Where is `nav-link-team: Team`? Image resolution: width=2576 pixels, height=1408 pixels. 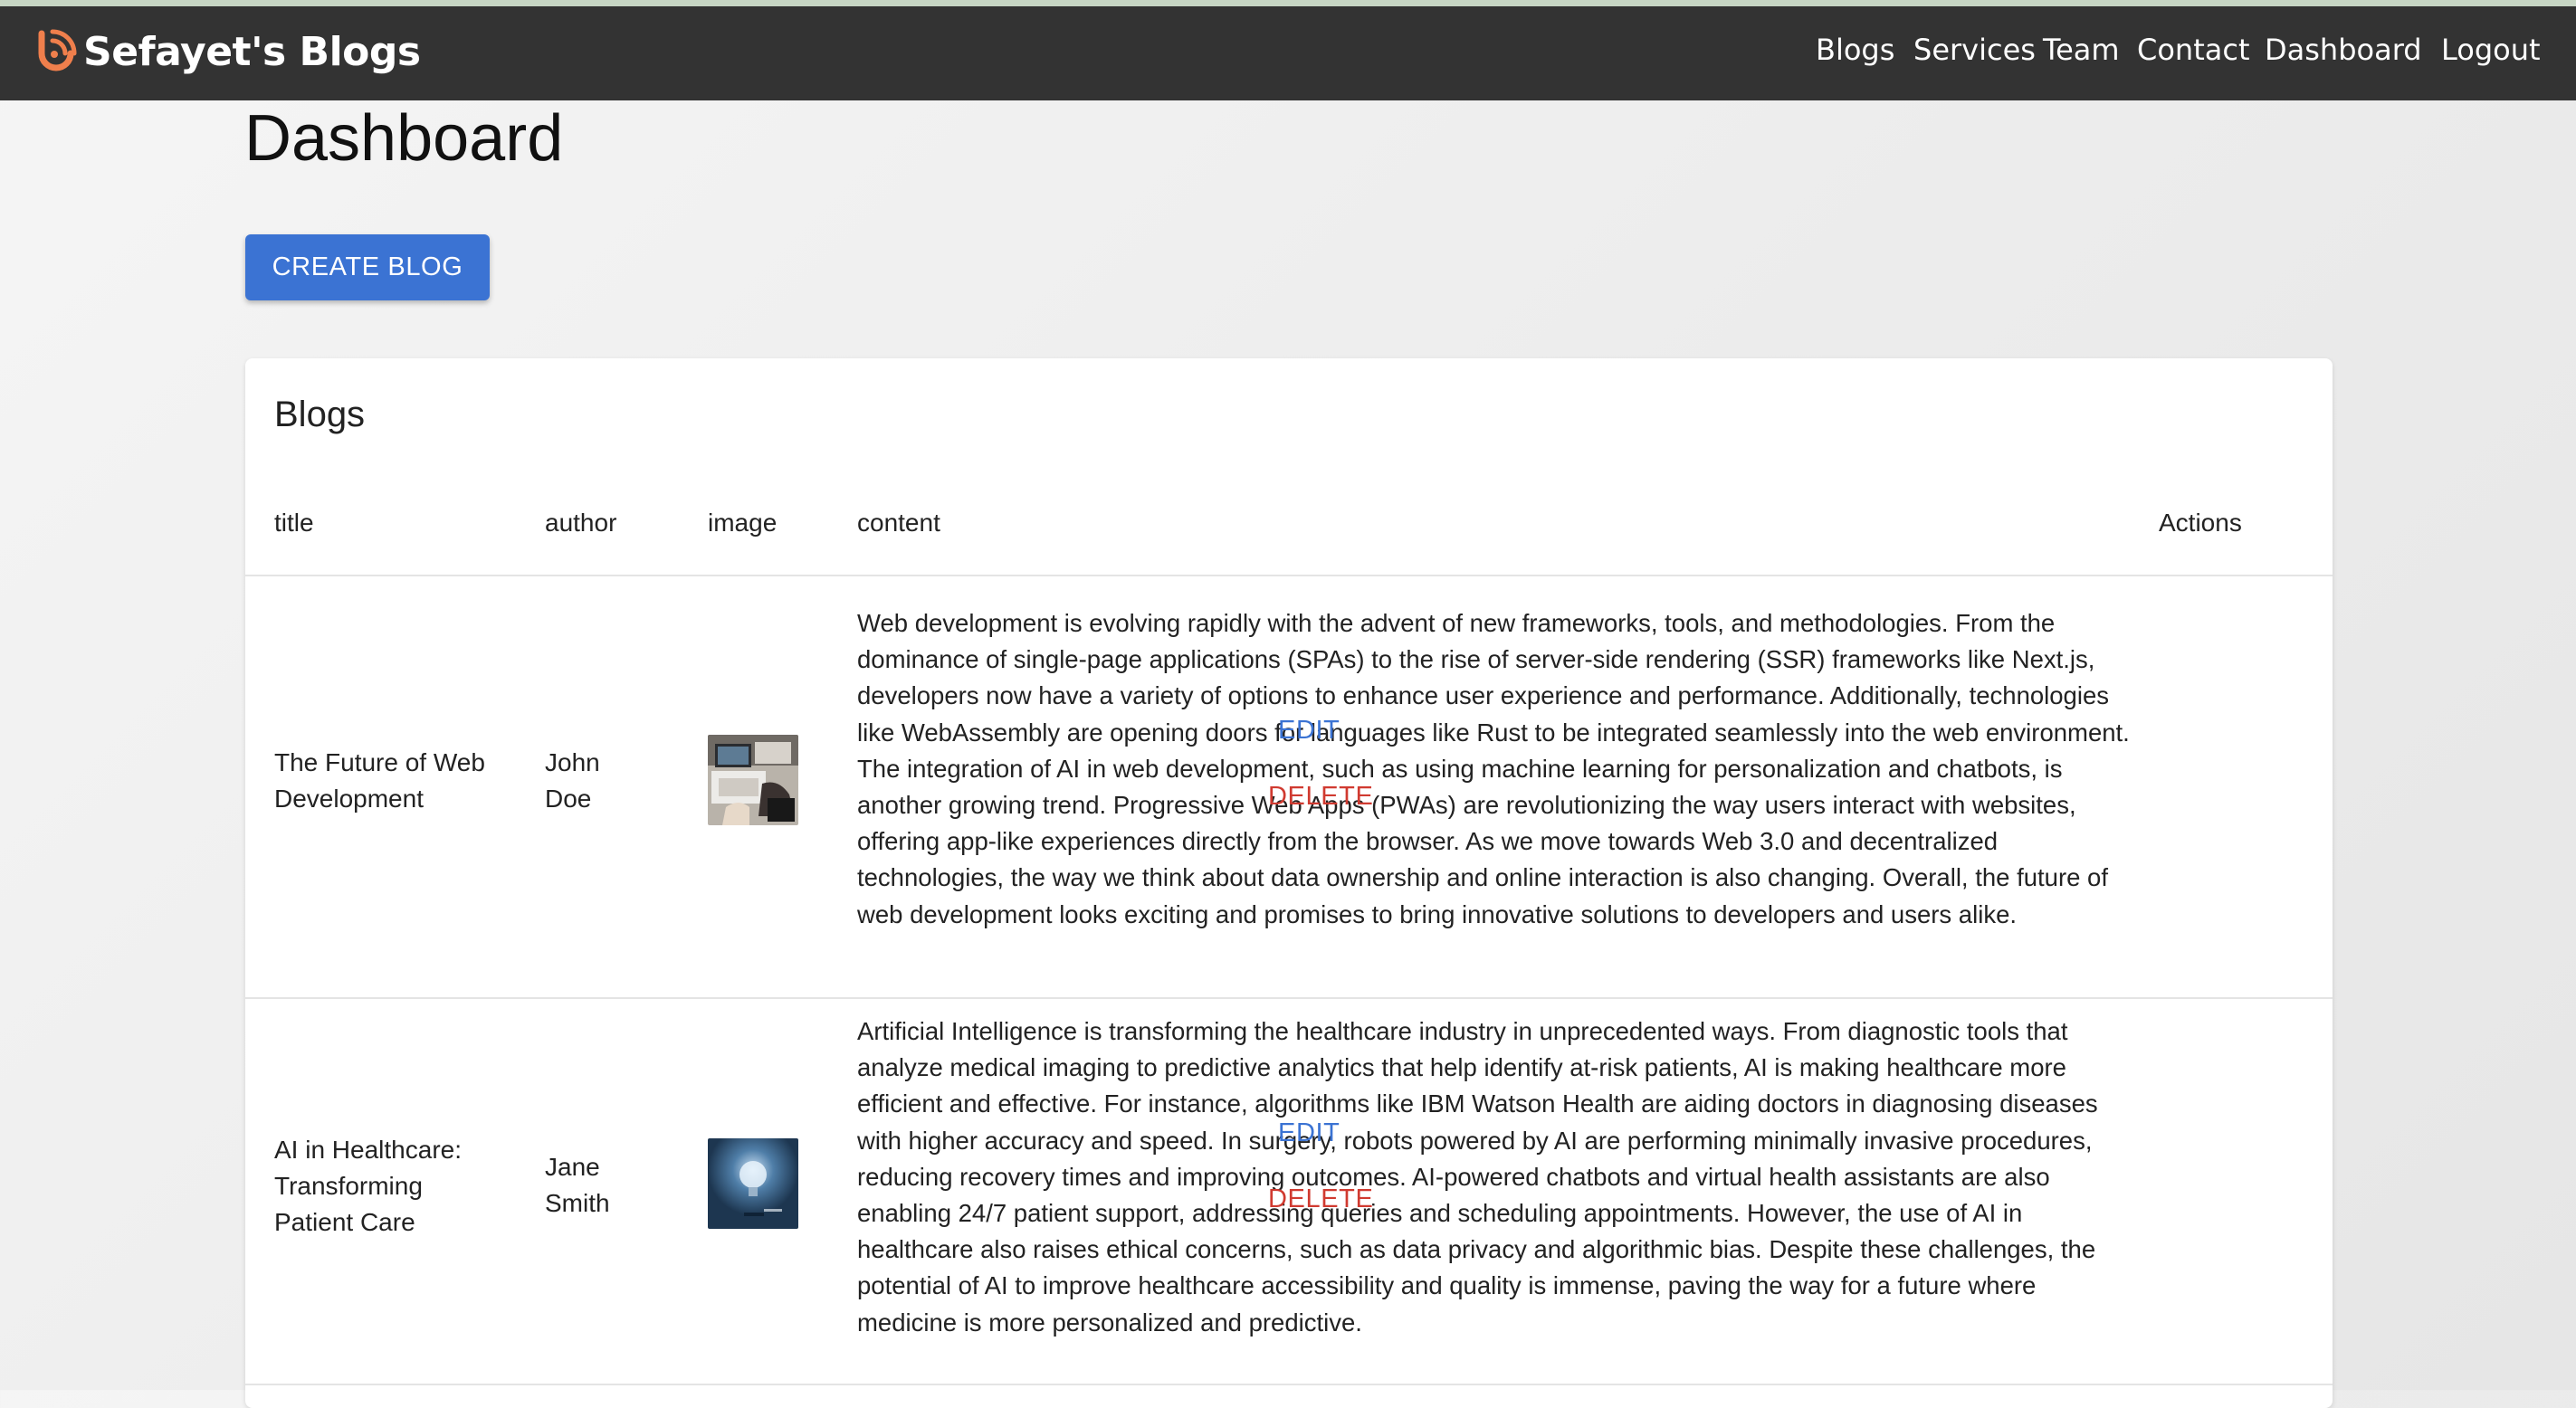 nav-link-team: Team is located at coordinates (2081, 50).